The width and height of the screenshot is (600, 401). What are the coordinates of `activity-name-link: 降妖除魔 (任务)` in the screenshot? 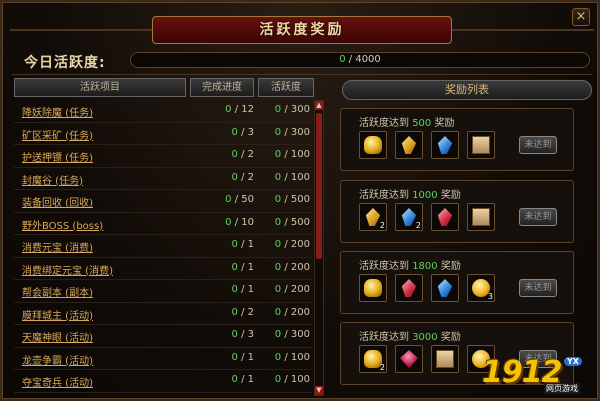 It's located at (57, 111).